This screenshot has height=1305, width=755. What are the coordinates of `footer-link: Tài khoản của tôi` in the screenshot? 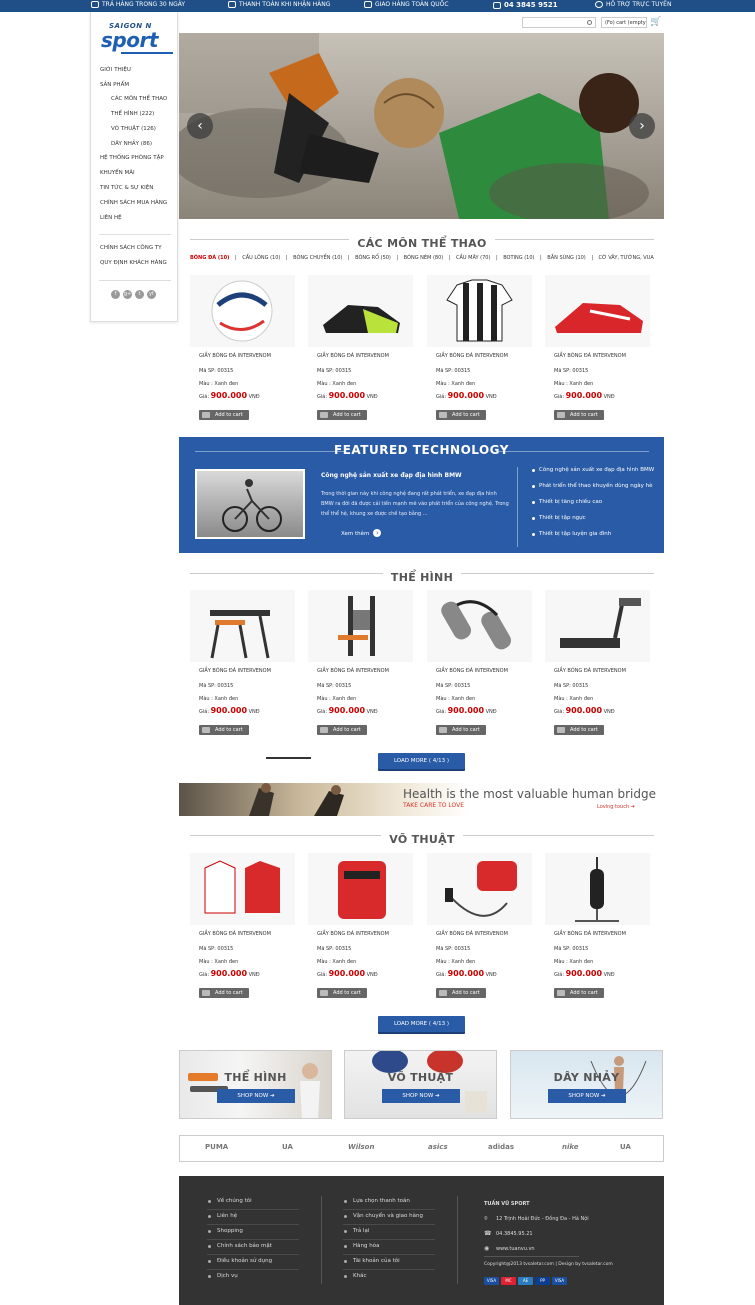 It's located at (372, 1261).